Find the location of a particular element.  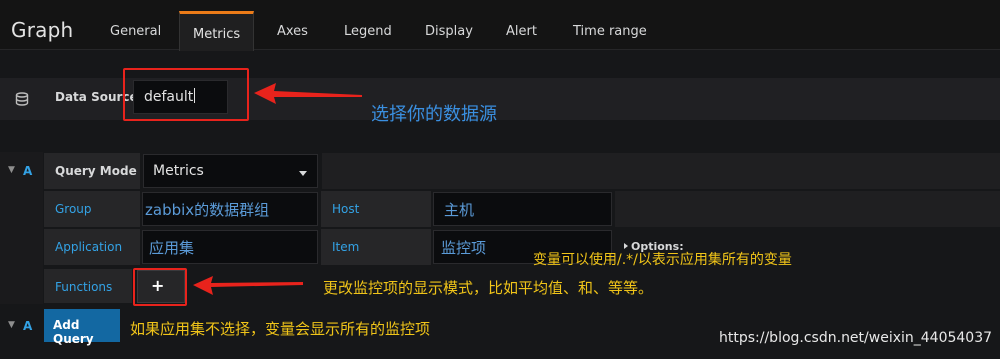

annotation-datasource: 选择你的数据源 is located at coordinates (434, 114).